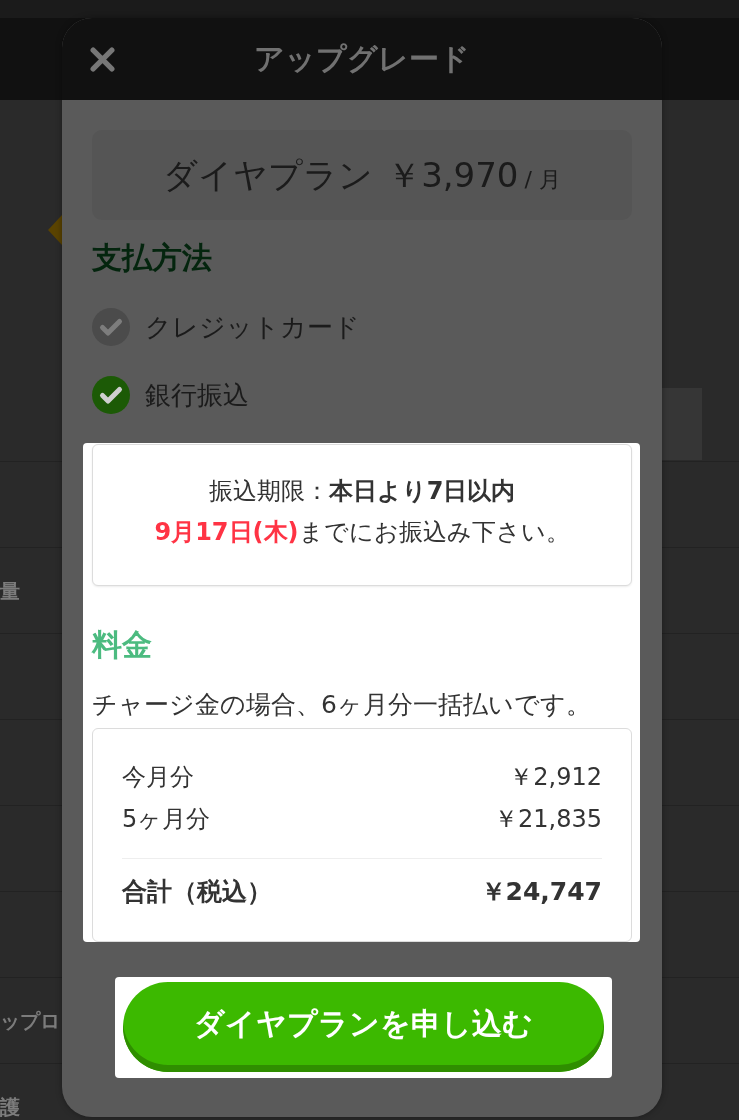  Describe the element at coordinates (158, 777) in the screenshot. I see `fee-label: 今月分` at that location.